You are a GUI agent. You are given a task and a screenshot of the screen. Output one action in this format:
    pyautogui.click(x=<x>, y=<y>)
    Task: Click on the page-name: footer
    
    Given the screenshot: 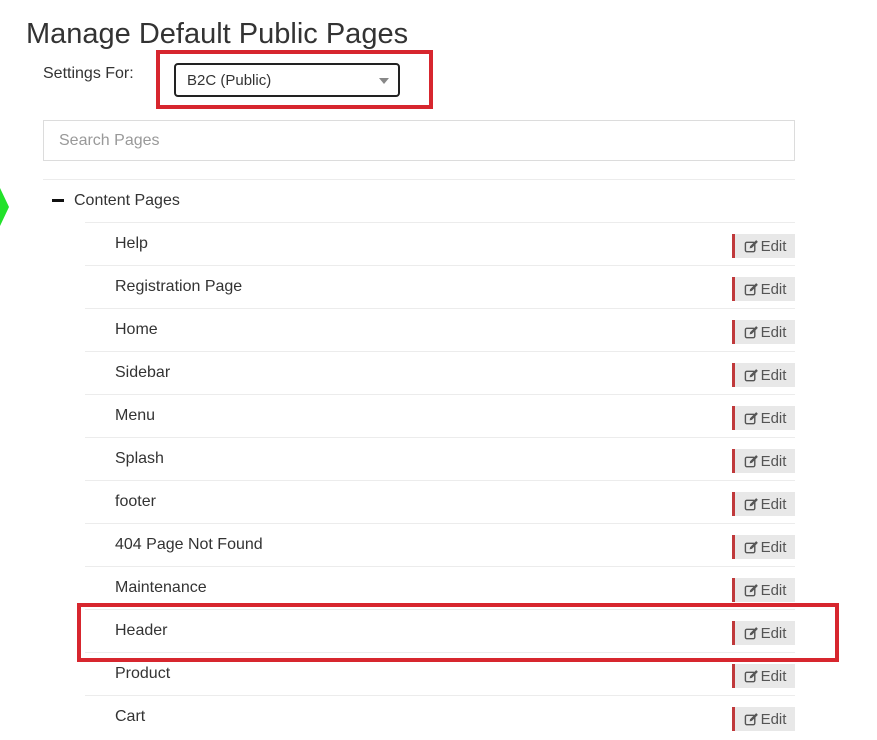 What is the action you would take?
    pyautogui.click(x=135, y=501)
    